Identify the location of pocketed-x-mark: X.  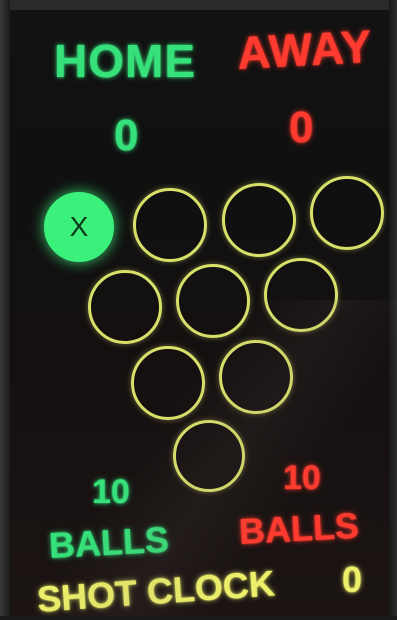
(79, 226).